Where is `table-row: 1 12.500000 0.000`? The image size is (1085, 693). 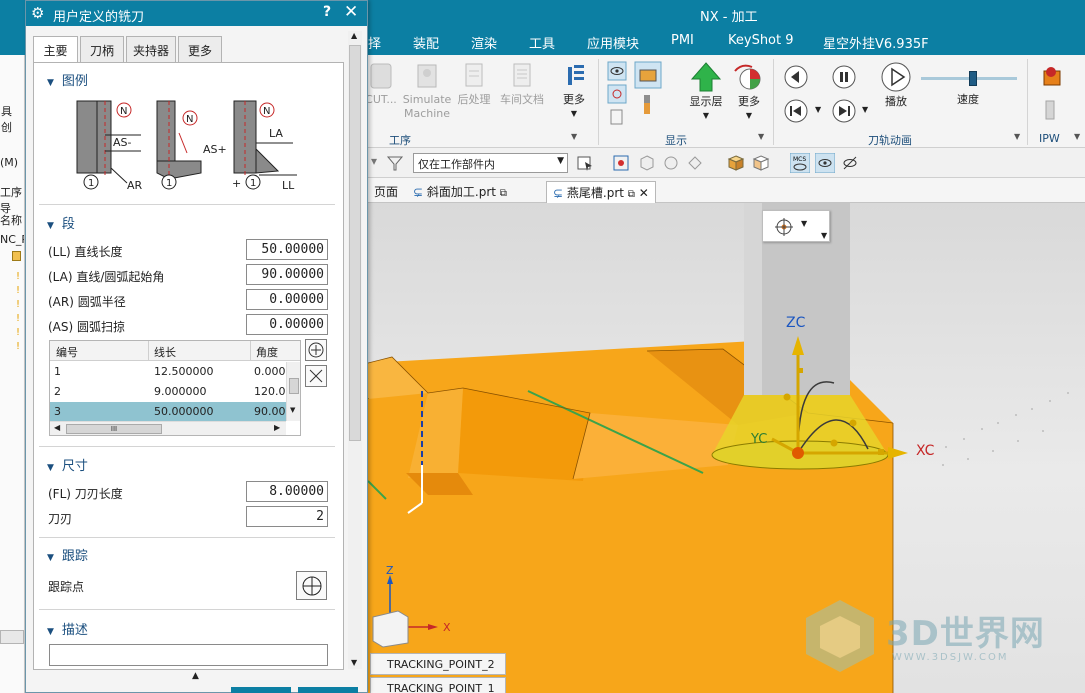 table-row: 1 12.500000 0.000 is located at coordinates (168, 371).